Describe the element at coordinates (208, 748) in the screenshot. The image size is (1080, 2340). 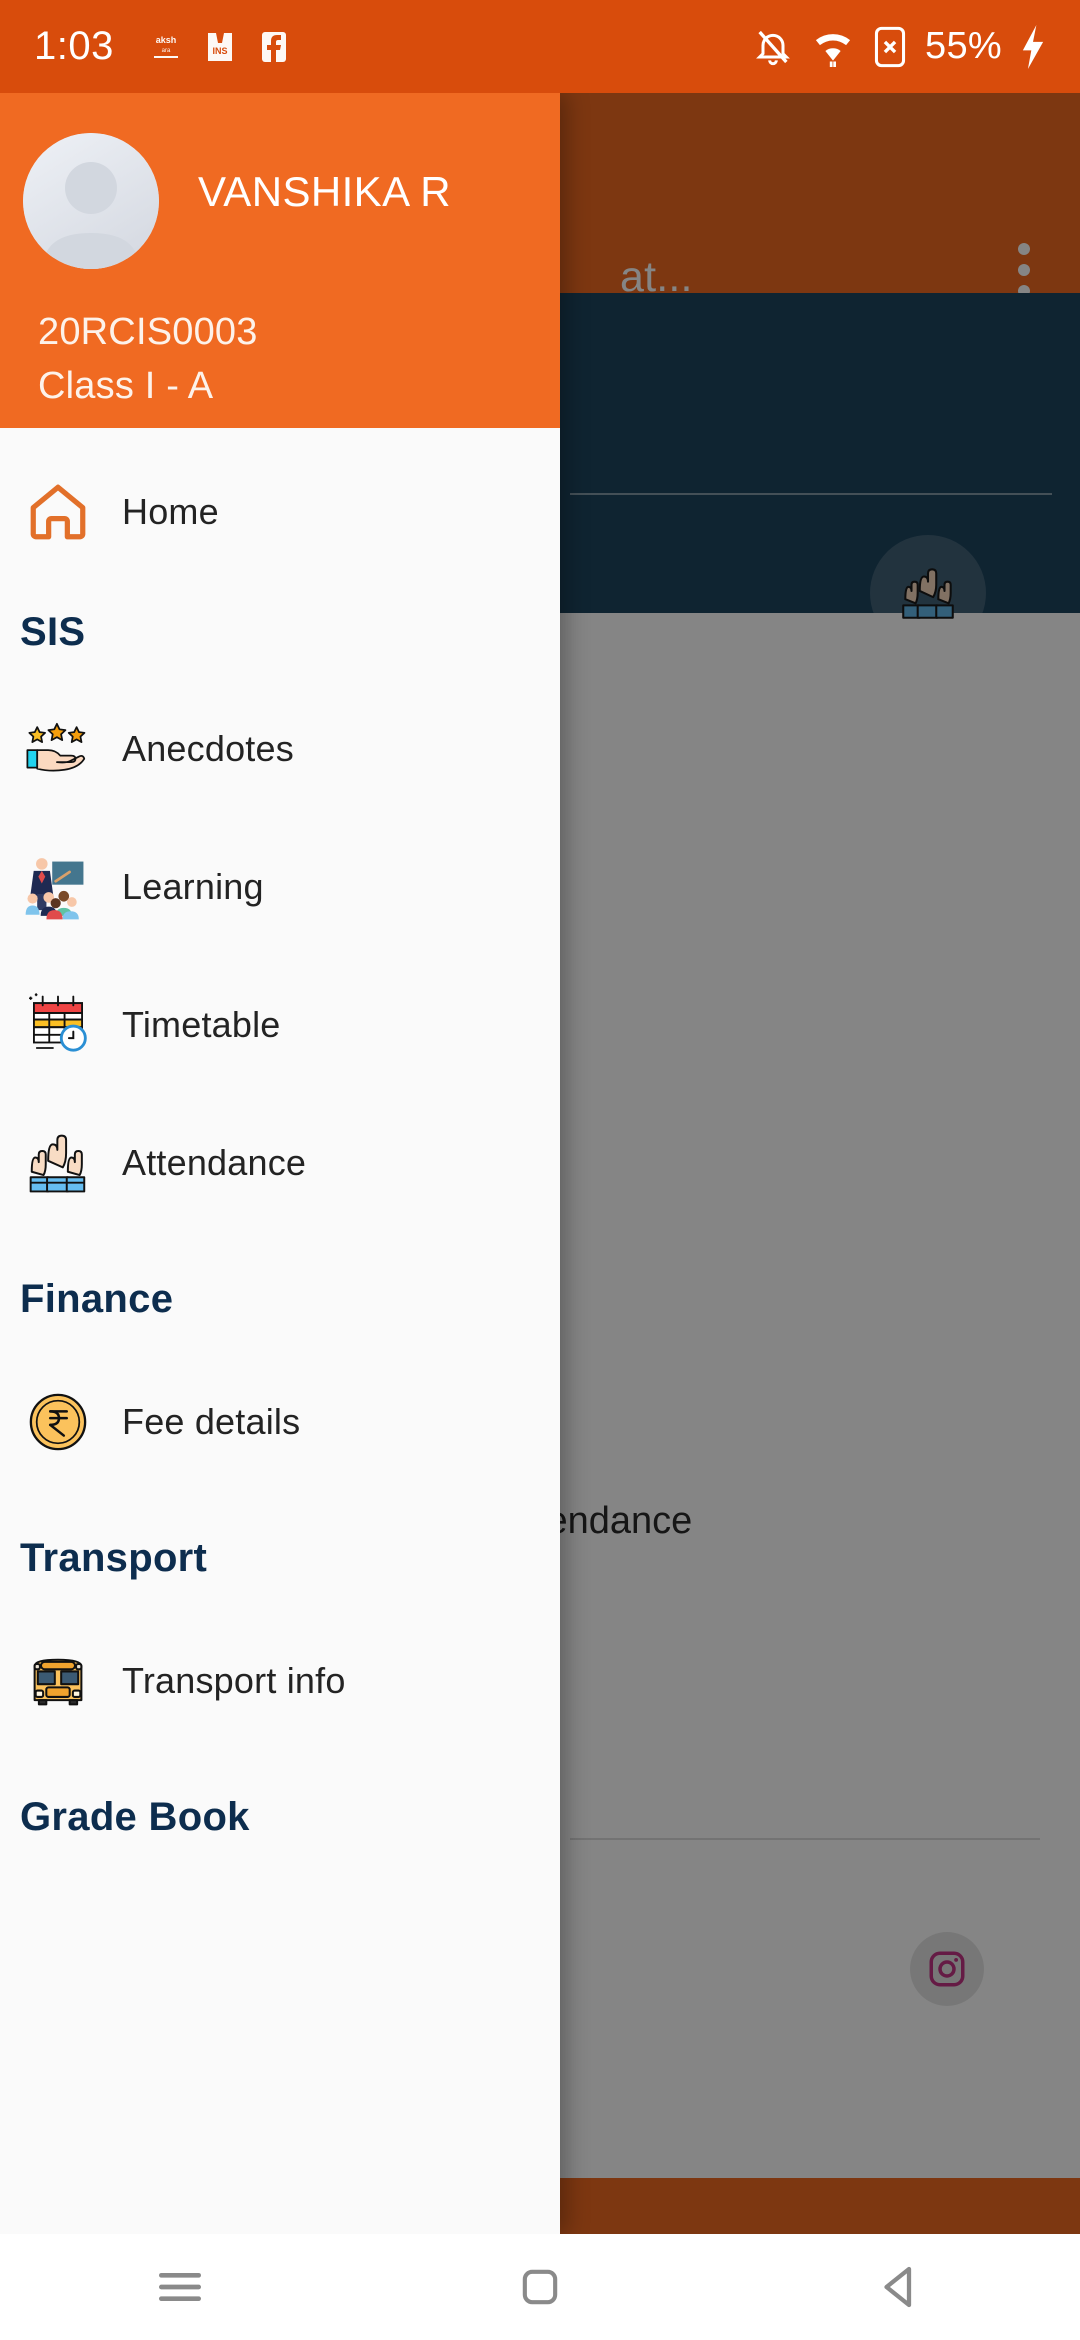
I see `sidebar-item-label: Anecdotes` at that location.